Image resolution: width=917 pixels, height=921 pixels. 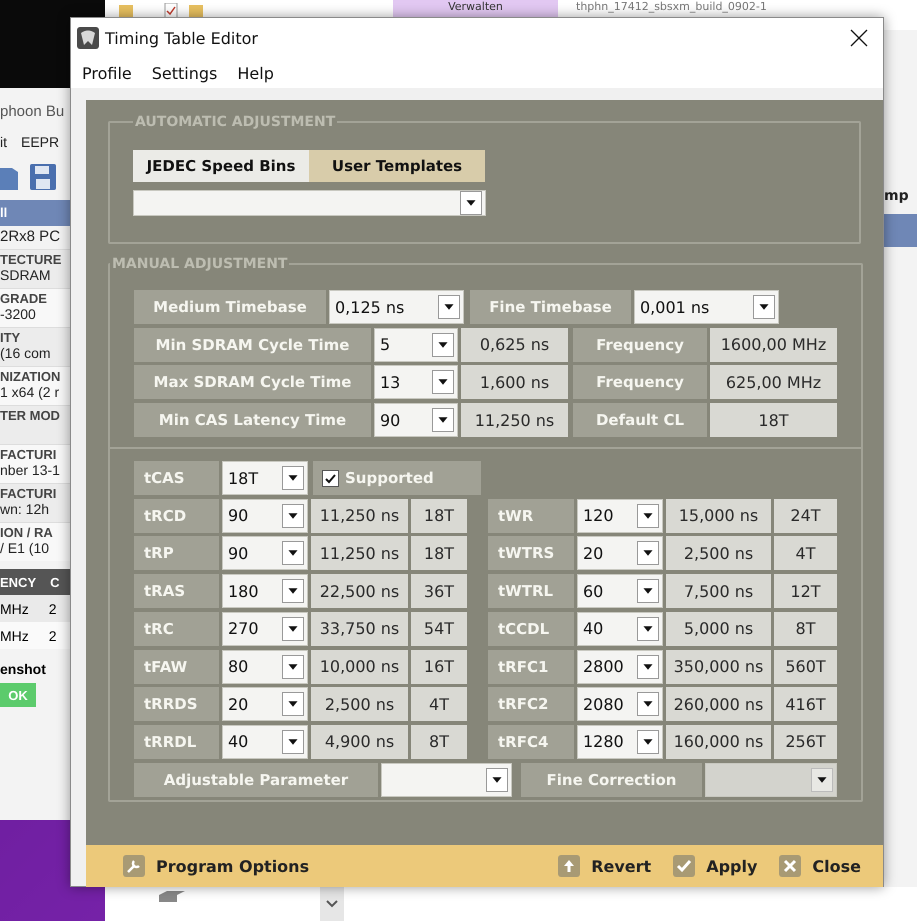 I want to click on field-label: tCCDL, so click(x=531, y=629).